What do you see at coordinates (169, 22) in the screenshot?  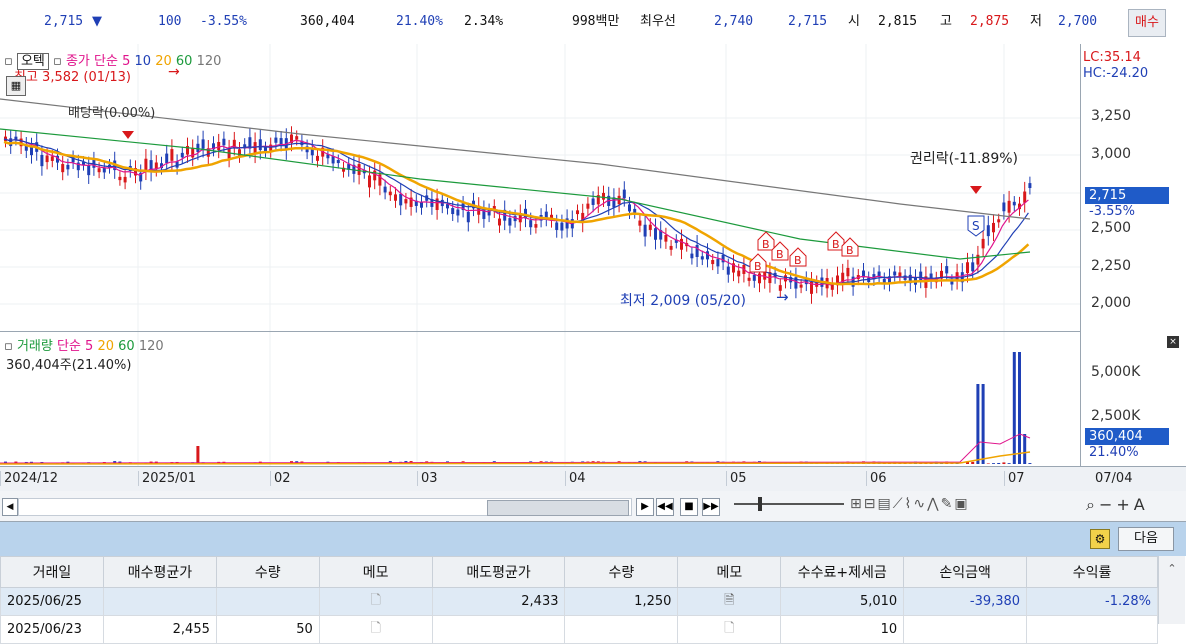 I see `price-change: 100` at bounding box center [169, 22].